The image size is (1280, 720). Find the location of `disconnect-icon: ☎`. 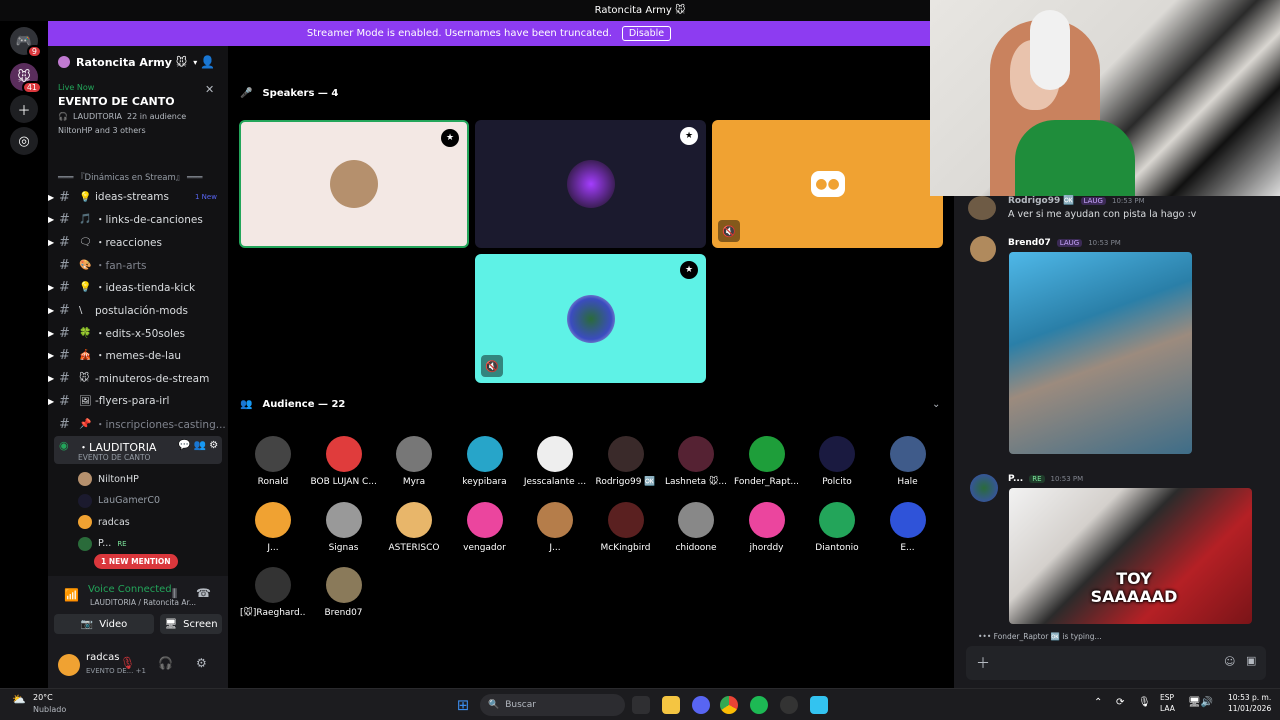

disconnect-icon: ☎ is located at coordinates (203, 593).